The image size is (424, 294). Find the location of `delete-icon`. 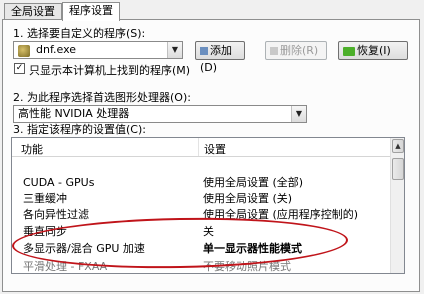

delete-icon is located at coordinates (274, 51).